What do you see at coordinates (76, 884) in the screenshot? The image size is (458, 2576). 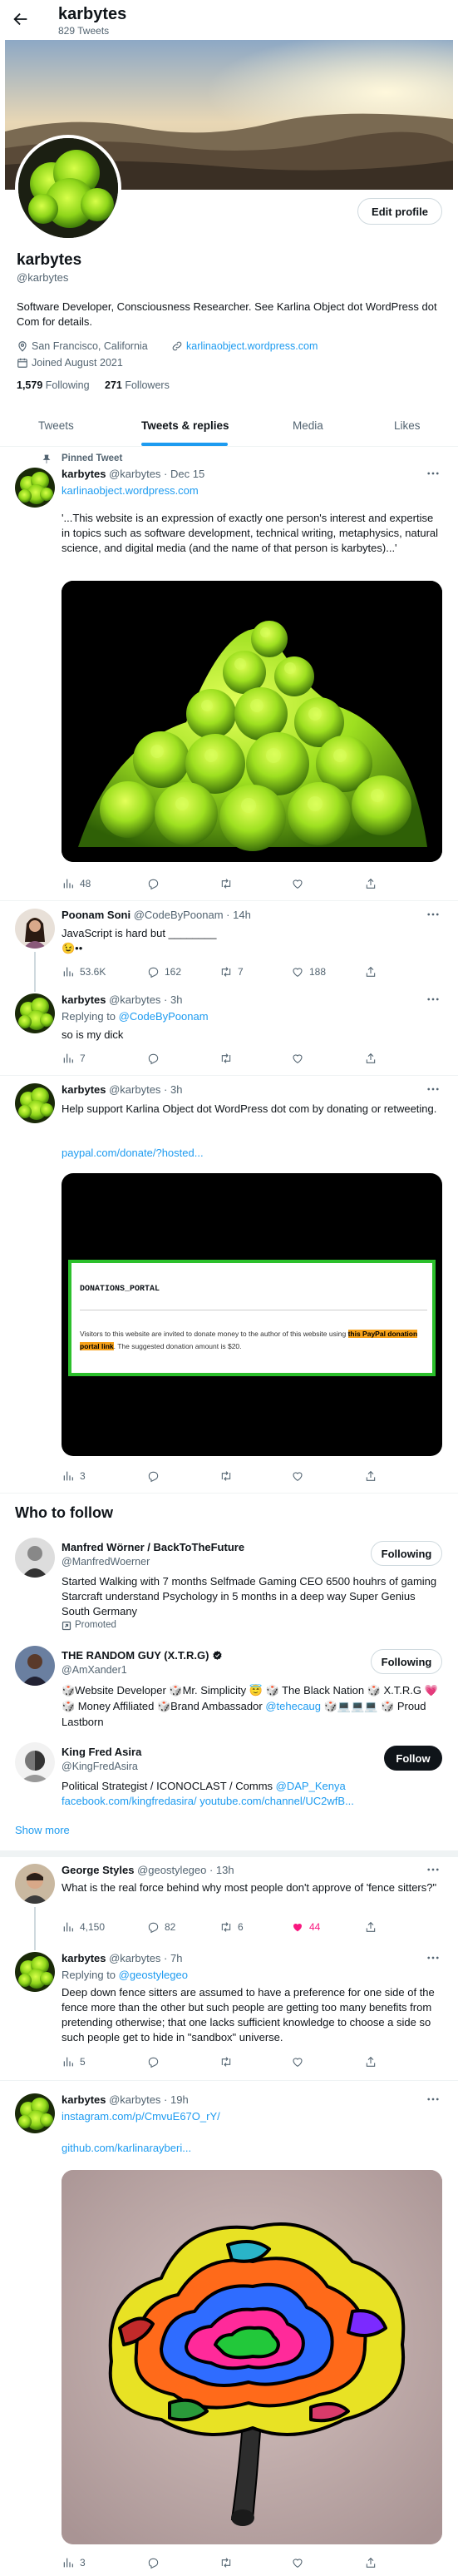 I see `views-action: 48` at bounding box center [76, 884].